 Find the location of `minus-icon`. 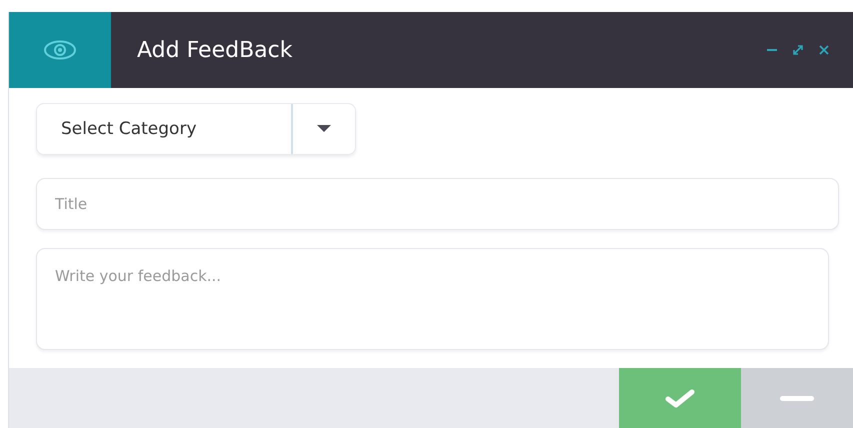

minus-icon is located at coordinates (797, 398).